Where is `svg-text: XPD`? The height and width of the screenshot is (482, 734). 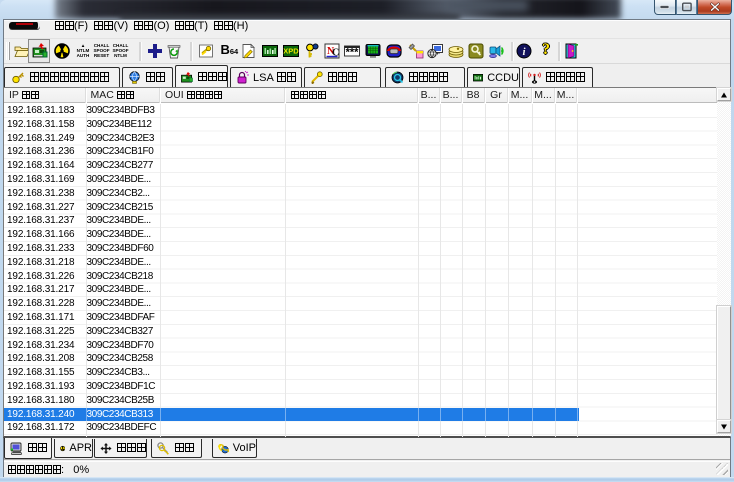 svg-text: XPD is located at coordinates (291, 51).